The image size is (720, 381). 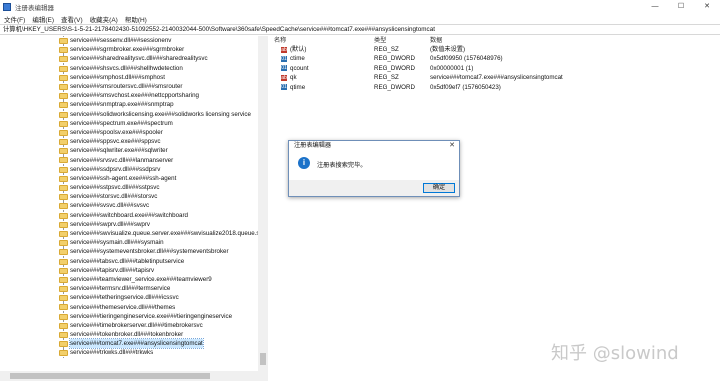 I want to click on tree-item: service###sysmain.dll###sysmain, so click(x=133, y=243).